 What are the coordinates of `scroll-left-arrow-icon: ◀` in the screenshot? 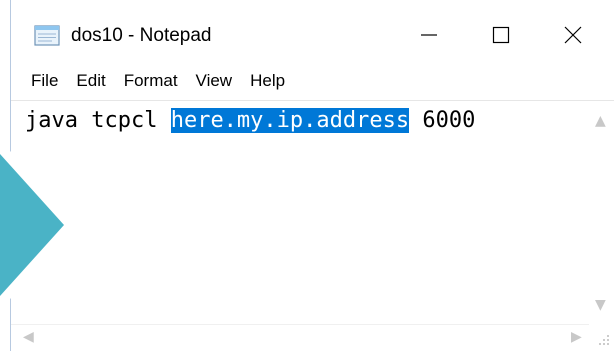 It's located at (28, 337).